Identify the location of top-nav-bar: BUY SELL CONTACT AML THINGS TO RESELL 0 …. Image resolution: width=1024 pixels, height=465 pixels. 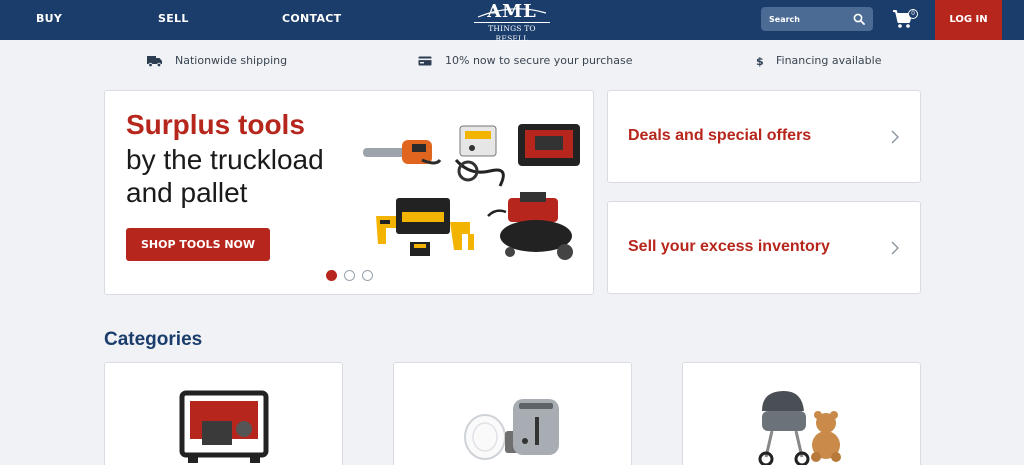
(512, 21).